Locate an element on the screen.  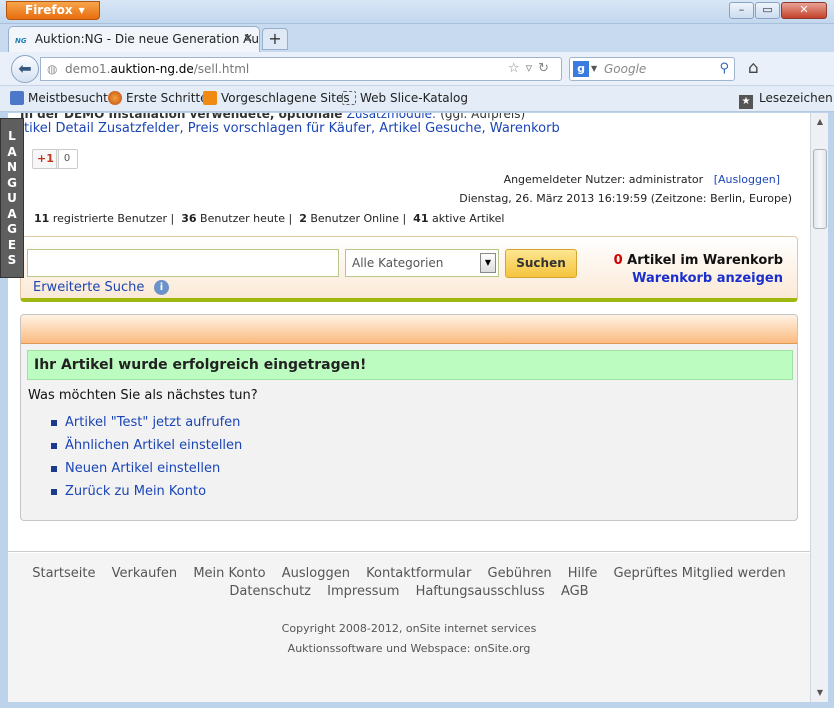
globe-icon: ◍ is located at coordinates (52, 69).